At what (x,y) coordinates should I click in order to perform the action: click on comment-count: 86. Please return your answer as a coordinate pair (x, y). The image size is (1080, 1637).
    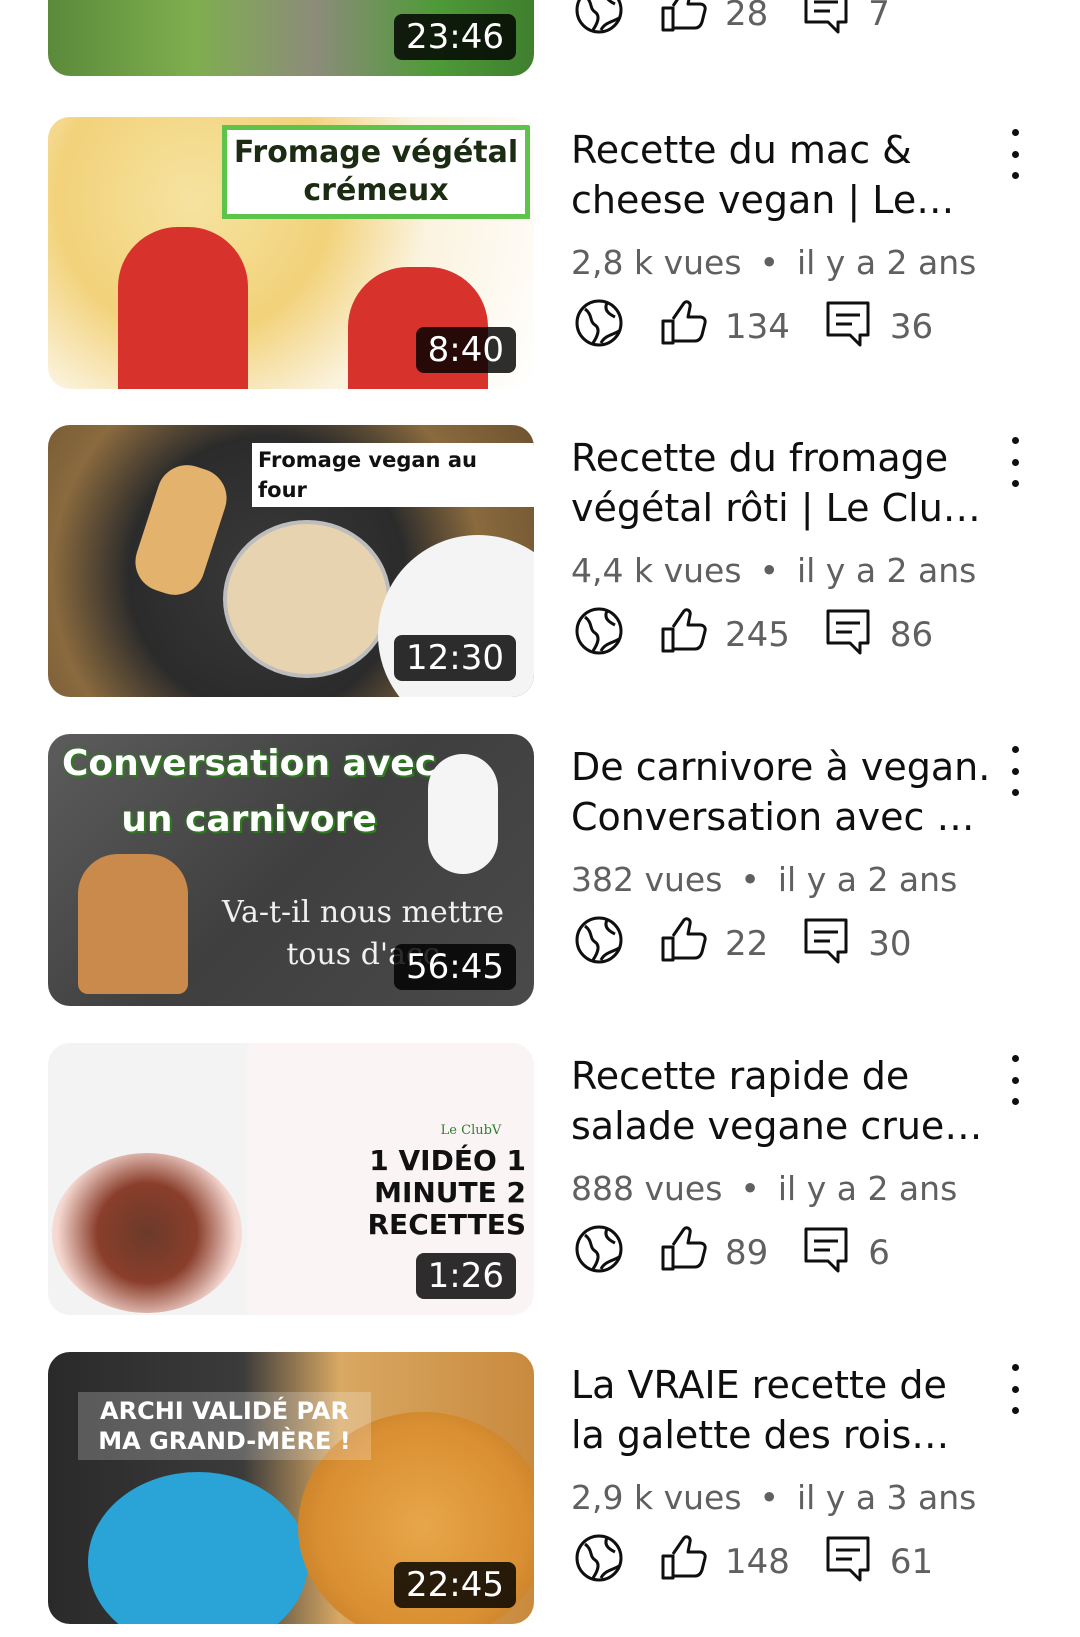
    Looking at the image, I should click on (911, 635).